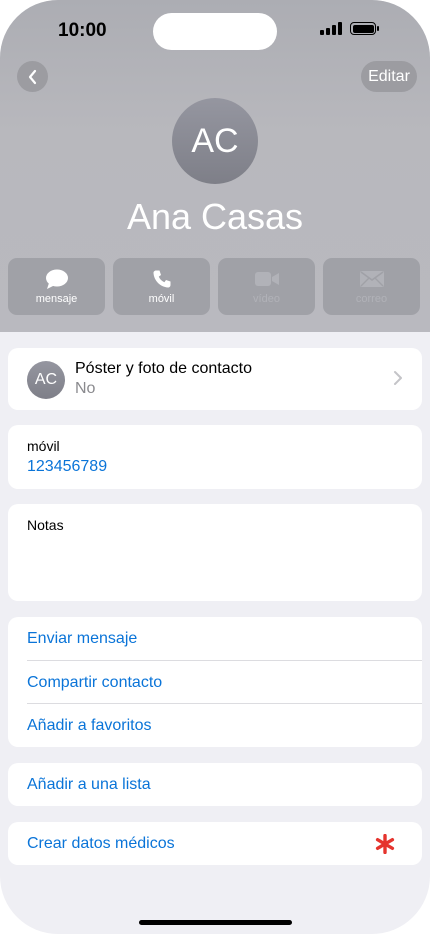 The height and width of the screenshot is (934, 430). Describe the element at coordinates (266, 299) in the screenshot. I see `action-label: vídeo` at that location.